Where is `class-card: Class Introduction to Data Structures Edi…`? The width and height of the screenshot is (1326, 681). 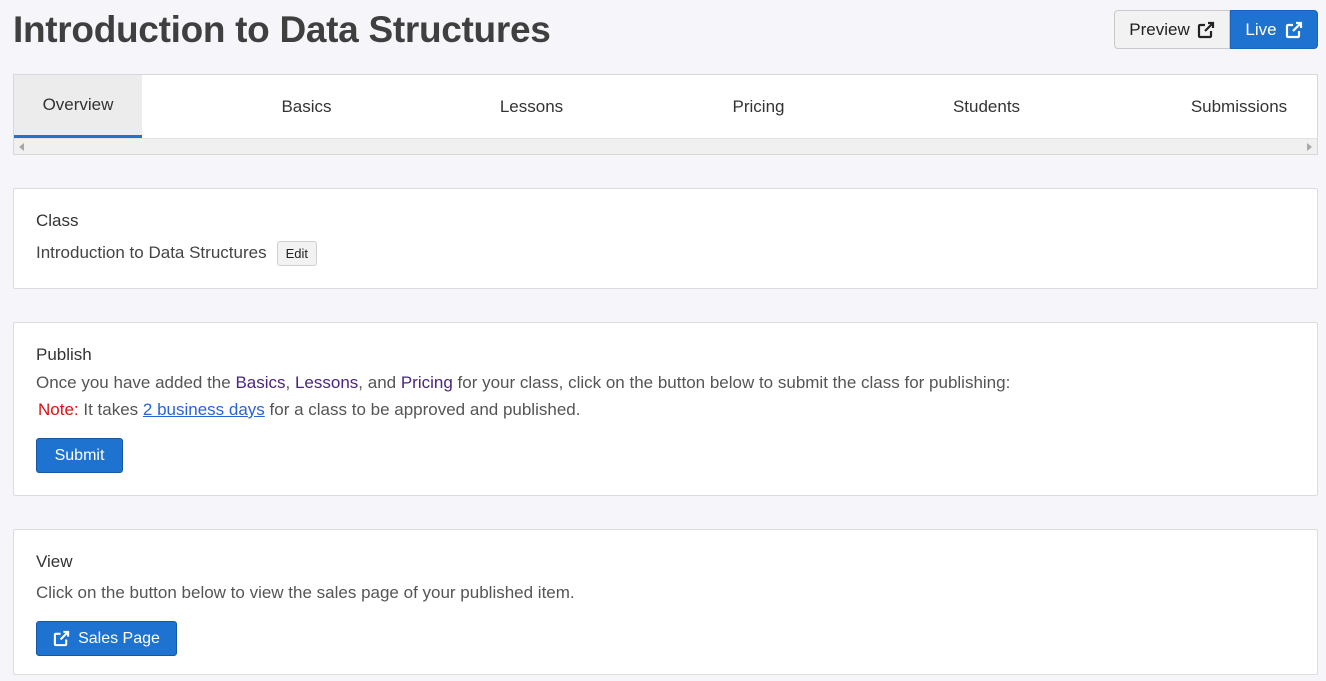 class-card: Class Introduction to Data Structures Edi… is located at coordinates (665, 238).